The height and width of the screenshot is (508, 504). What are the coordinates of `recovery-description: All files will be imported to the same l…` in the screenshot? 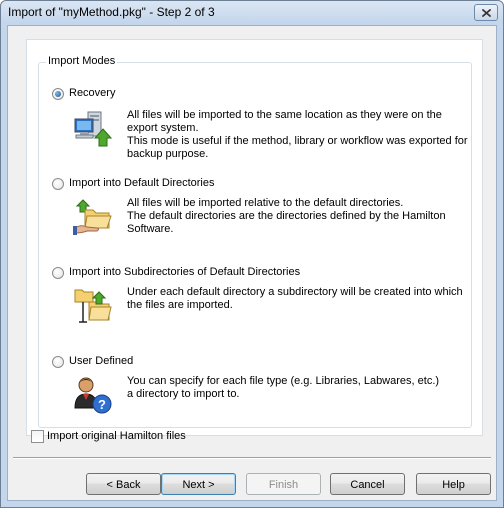 It's located at (299, 135).